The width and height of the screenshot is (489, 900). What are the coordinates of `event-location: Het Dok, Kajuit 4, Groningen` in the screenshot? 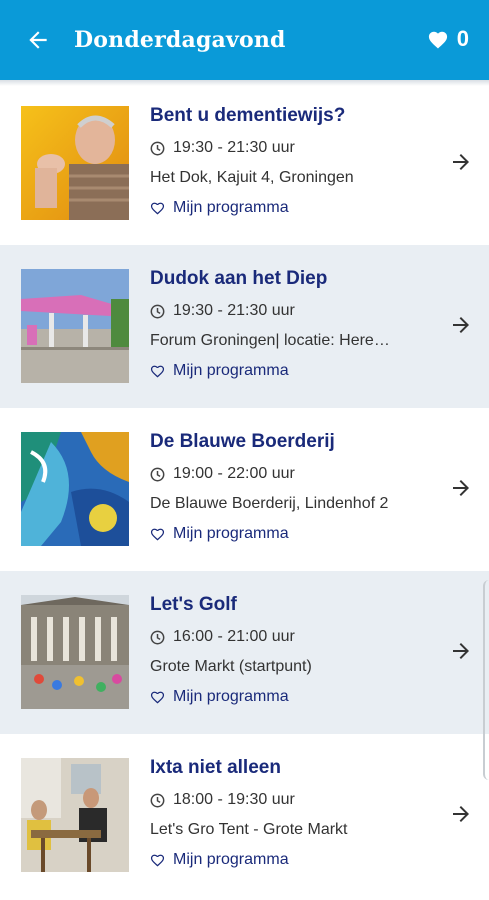 It's located at (252, 177).